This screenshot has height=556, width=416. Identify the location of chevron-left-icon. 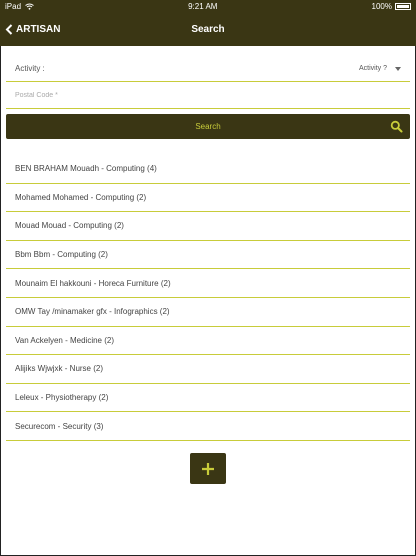
(9, 29).